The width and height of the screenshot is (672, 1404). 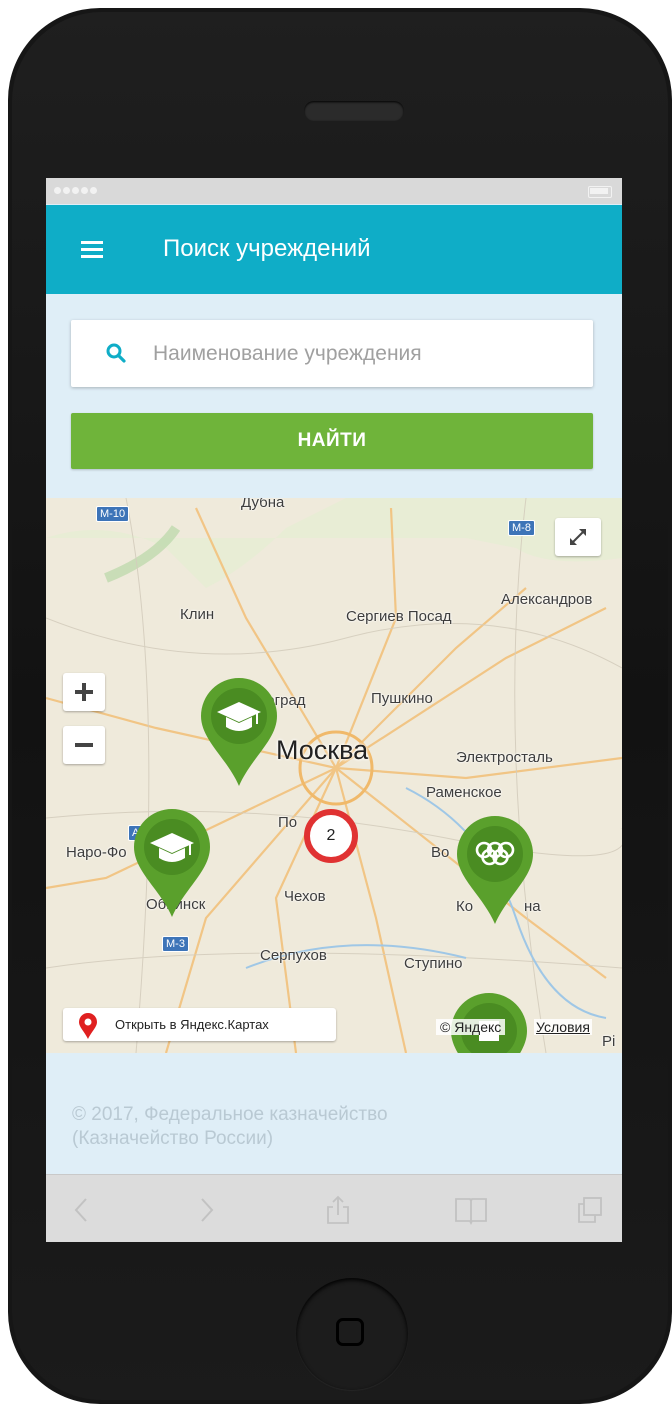 I want to click on city-label: Дубна, so click(x=263, y=504).